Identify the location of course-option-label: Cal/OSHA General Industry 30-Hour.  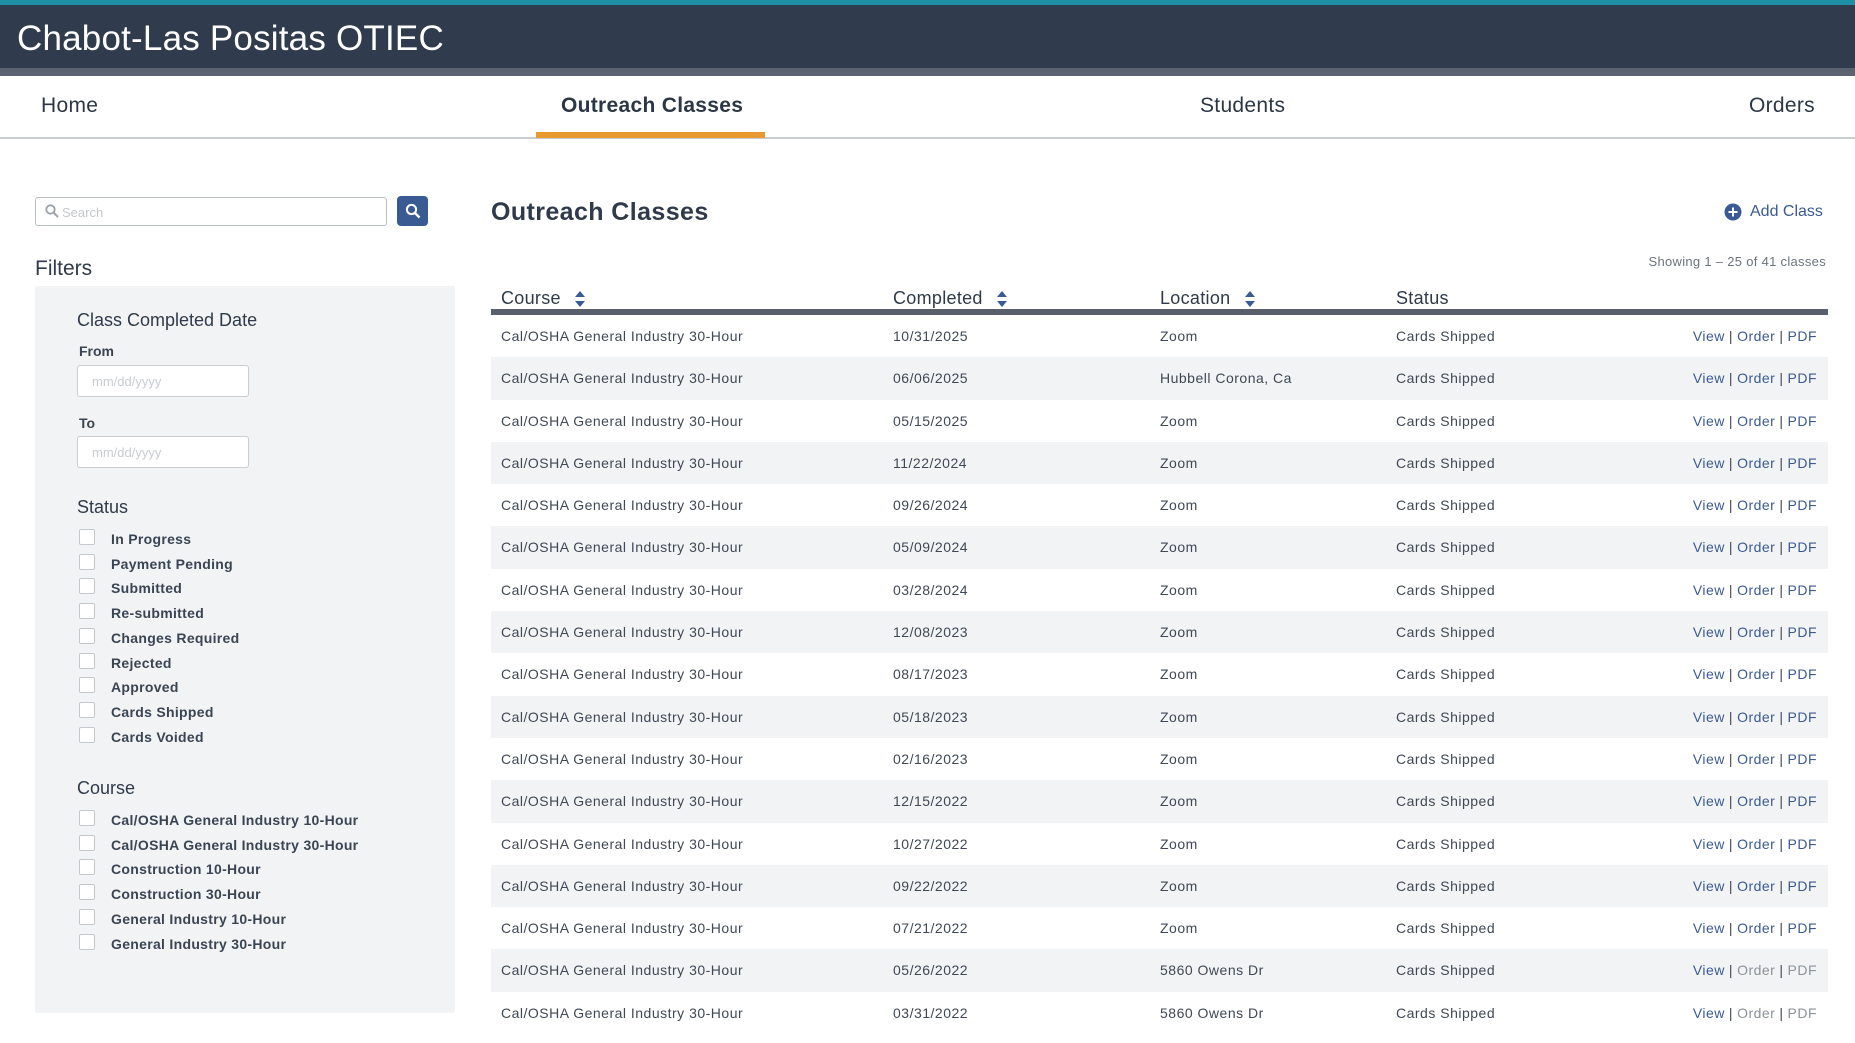
(235, 844).